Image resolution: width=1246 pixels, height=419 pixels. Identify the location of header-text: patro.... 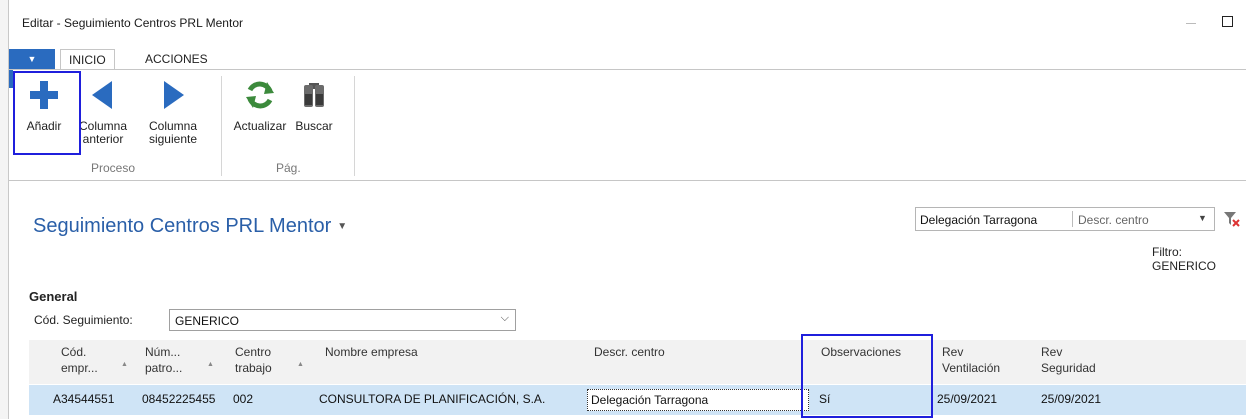
(164, 368).